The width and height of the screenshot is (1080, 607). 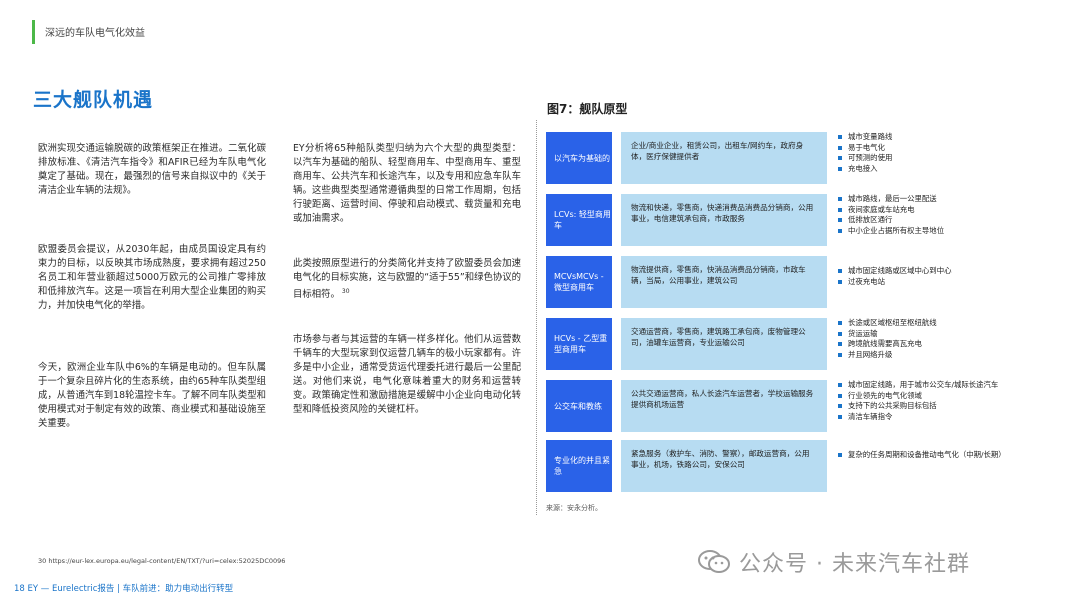 What do you see at coordinates (938, 137) in the screenshot?
I see `characteristic-item: 城市变量路线` at bounding box center [938, 137].